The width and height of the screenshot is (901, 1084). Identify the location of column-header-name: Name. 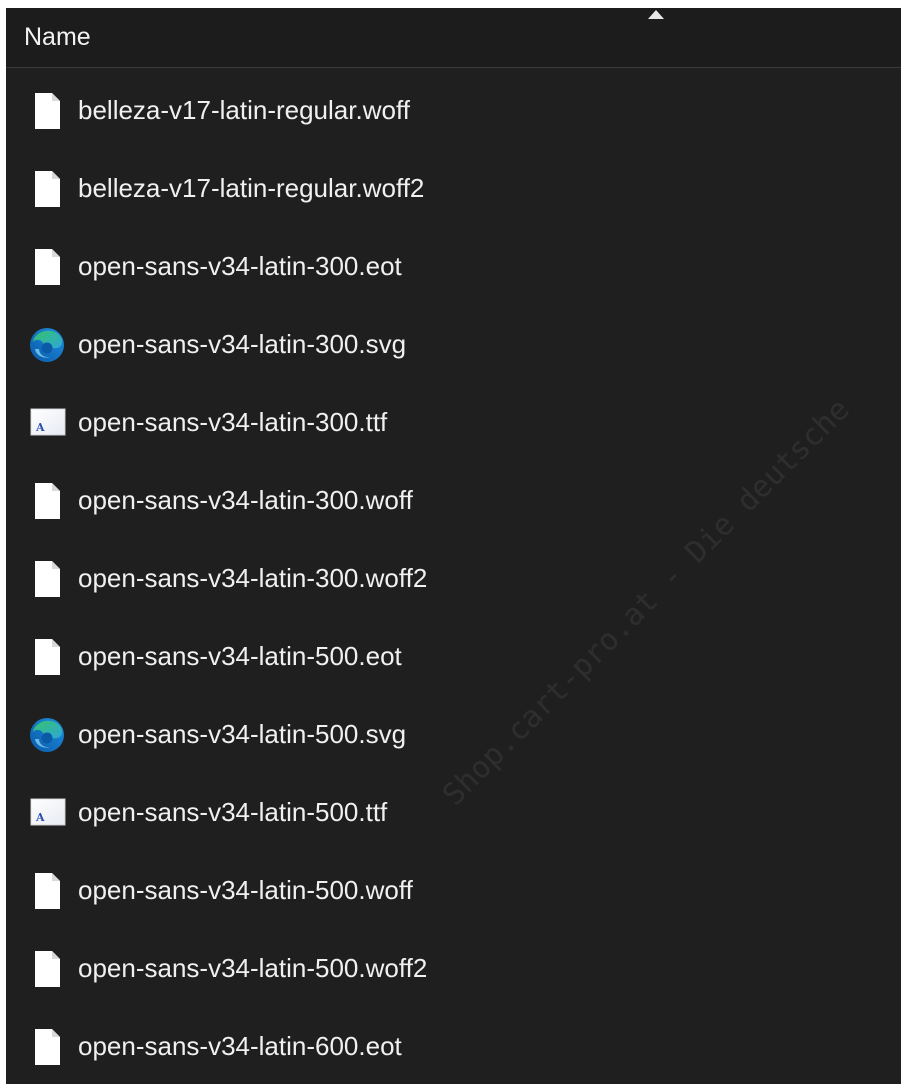
(453, 38).